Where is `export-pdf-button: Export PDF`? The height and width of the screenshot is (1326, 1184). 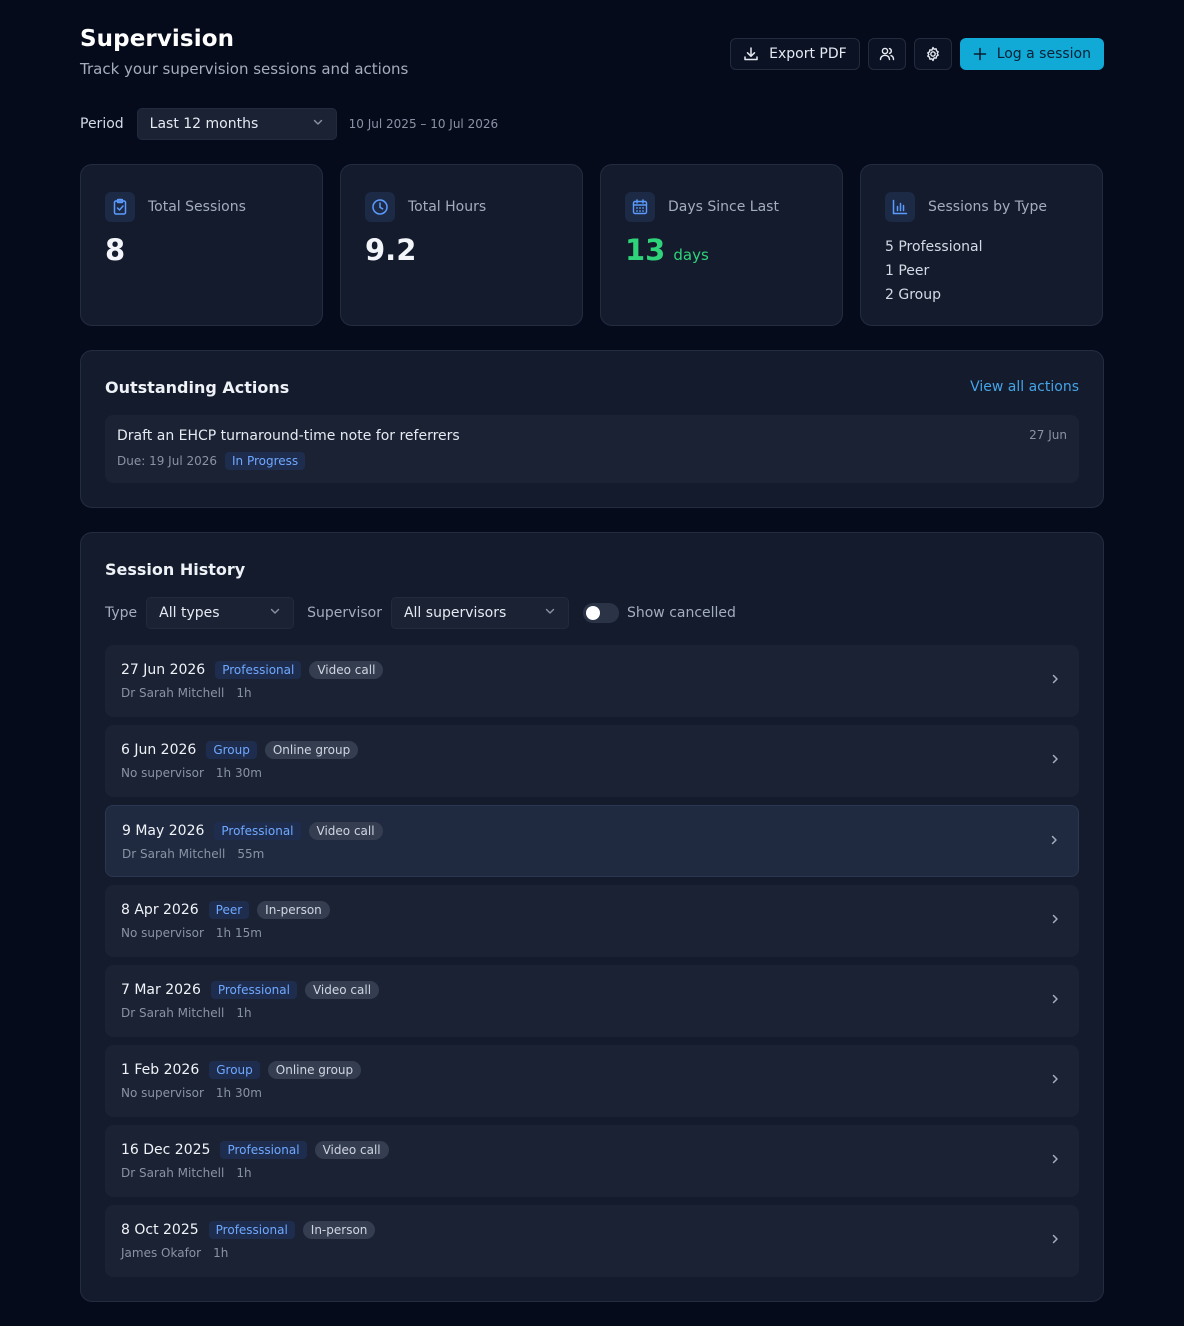 export-pdf-button: Export PDF is located at coordinates (795, 54).